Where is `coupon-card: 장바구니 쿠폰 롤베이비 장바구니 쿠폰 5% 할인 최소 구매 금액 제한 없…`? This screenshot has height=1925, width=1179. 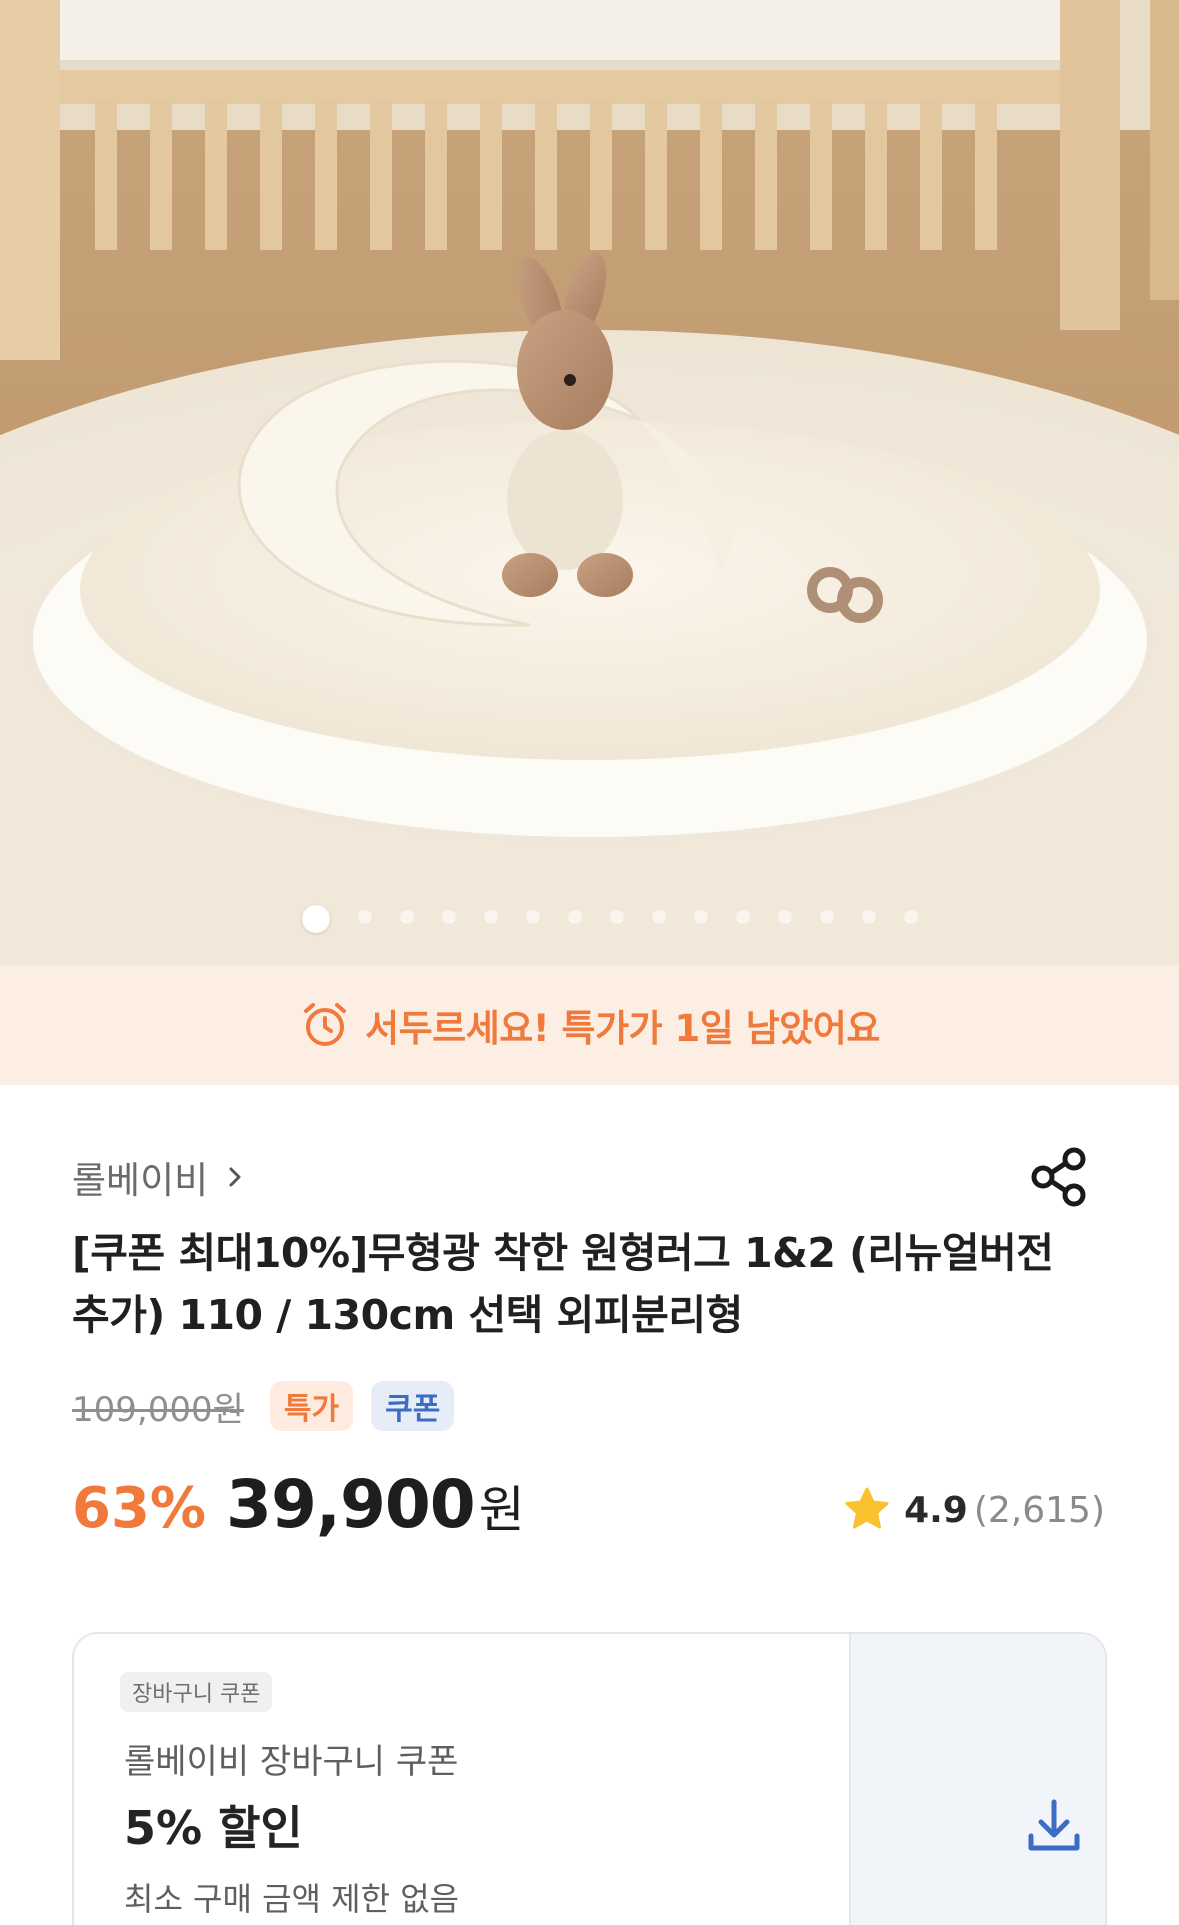
coupon-card: 장바구니 쿠폰 롤베이비 장바구니 쿠폰 5% 할인 최소 구매 금액 제한 없… is located at coordinates (589, 1778).